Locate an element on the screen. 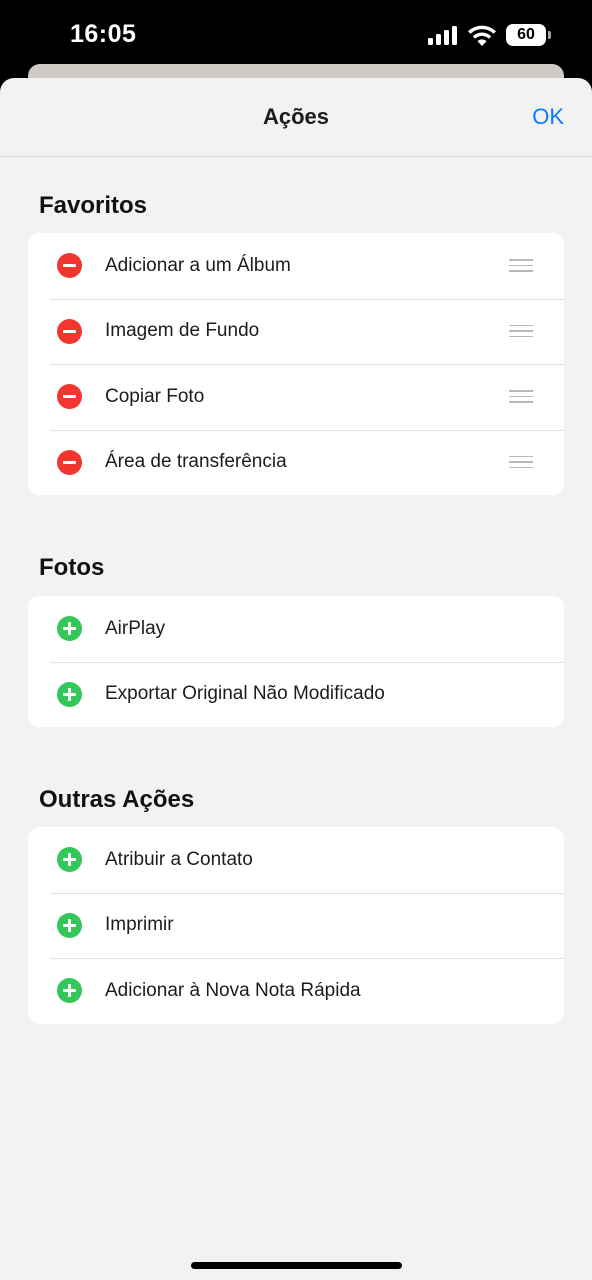  action-row: Exportar Original Não Modificado is located at coordinates (296, 694).